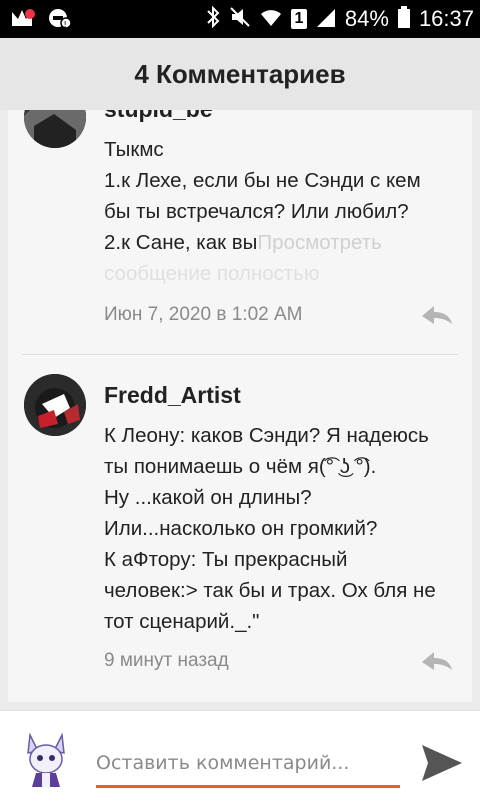  What do you see at coordinates (404, 19) in the screenshot?
I see `battery-icon` at bounding box center [404, 19].